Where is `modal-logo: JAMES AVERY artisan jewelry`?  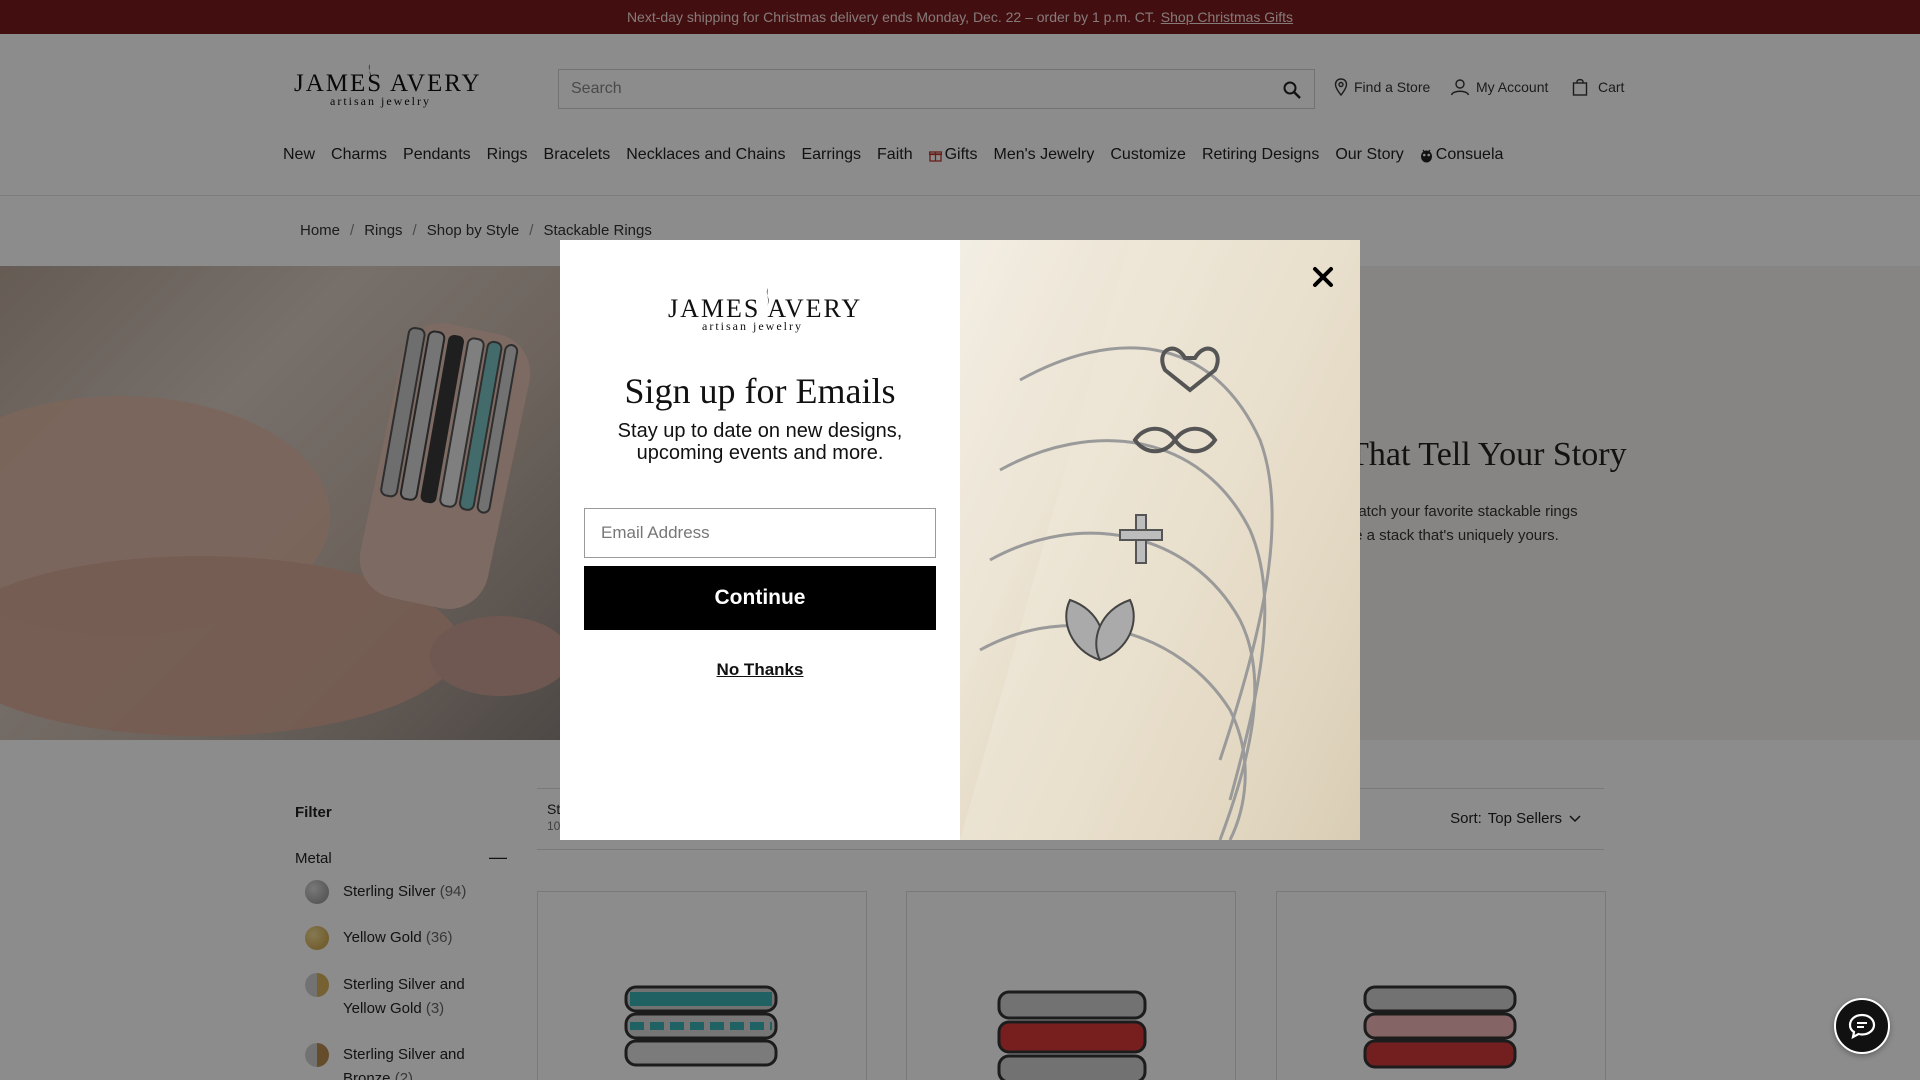
modal-logo: JAMES AVERY artisan jewelry is located at coordinates (764, 311).